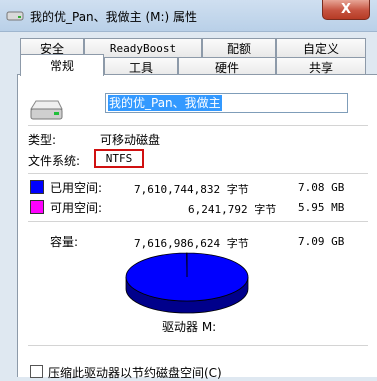 The image size is (377, 381). Describe the element at coordinates (321, 241) in the screenshot. I see `capacity-size: 7.09 GB` at that location.